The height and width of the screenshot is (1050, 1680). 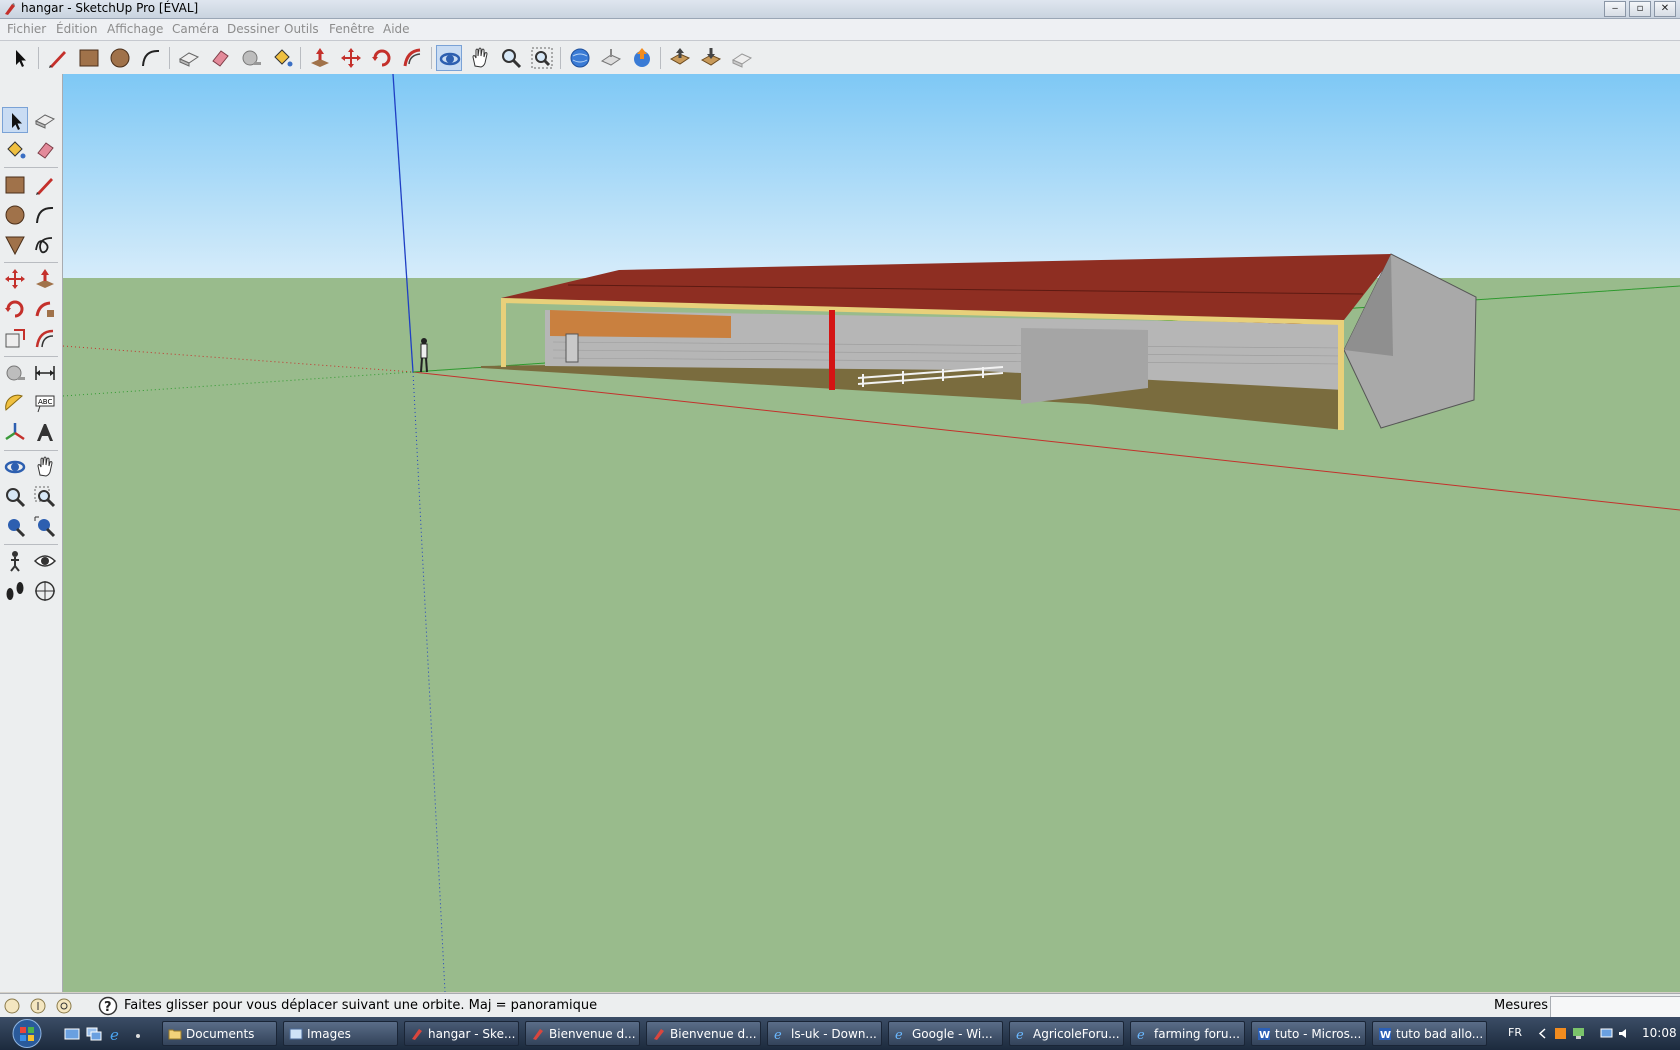 I want to click on arc-tool-button, so click(x=151, y=58).